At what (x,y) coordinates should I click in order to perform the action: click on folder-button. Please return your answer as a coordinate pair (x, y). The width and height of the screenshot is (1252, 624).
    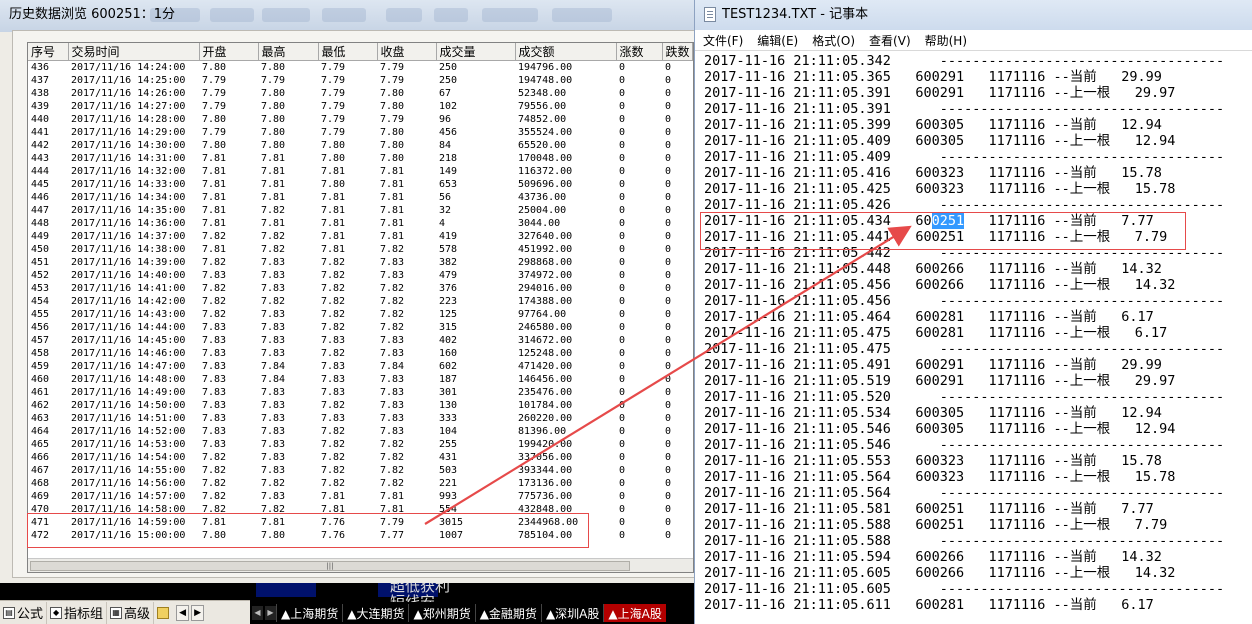
    Looking at the image, I should click on (164, 613).